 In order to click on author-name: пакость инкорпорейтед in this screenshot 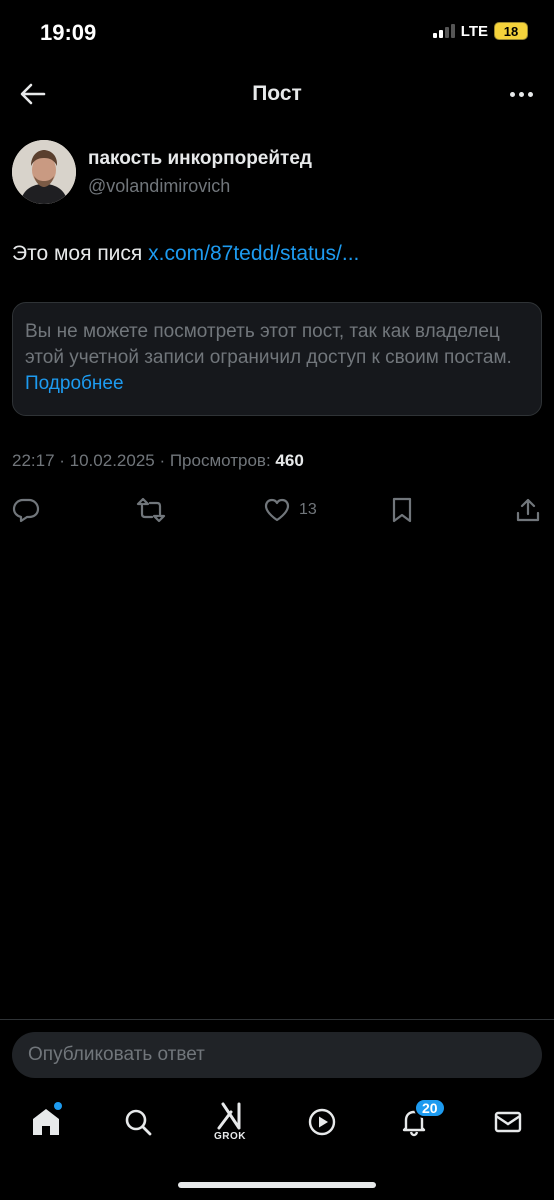, I will do `click(200, 159)`.